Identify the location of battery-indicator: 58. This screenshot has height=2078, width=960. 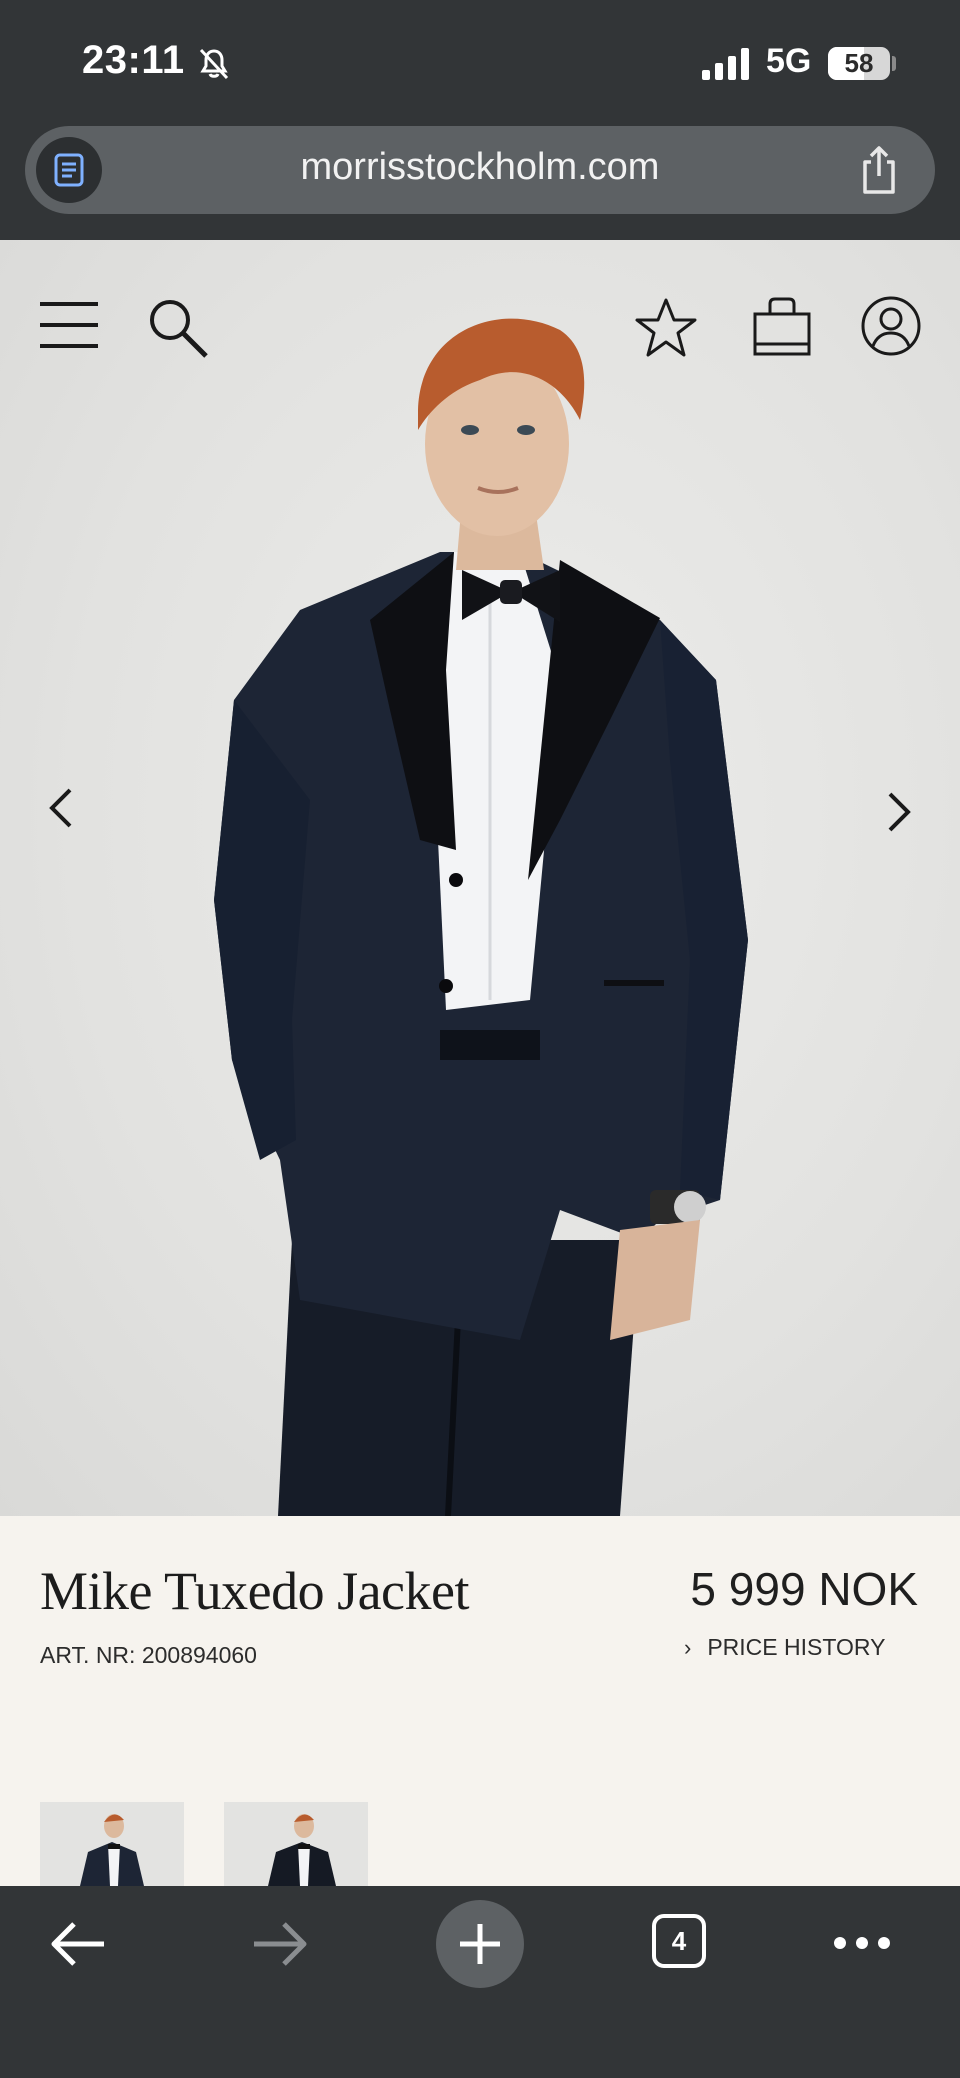
(859, 63).